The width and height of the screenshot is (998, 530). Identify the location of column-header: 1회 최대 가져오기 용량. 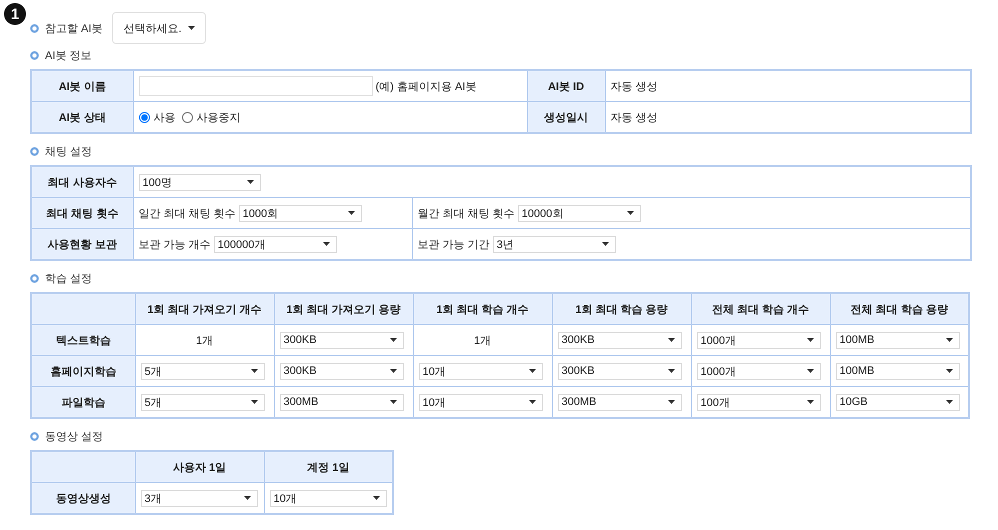
(343, 308).